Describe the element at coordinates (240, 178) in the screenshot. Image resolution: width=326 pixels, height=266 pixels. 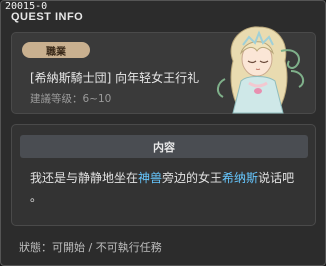
I see `highlight-cygnus: 希纳斯` at that location.